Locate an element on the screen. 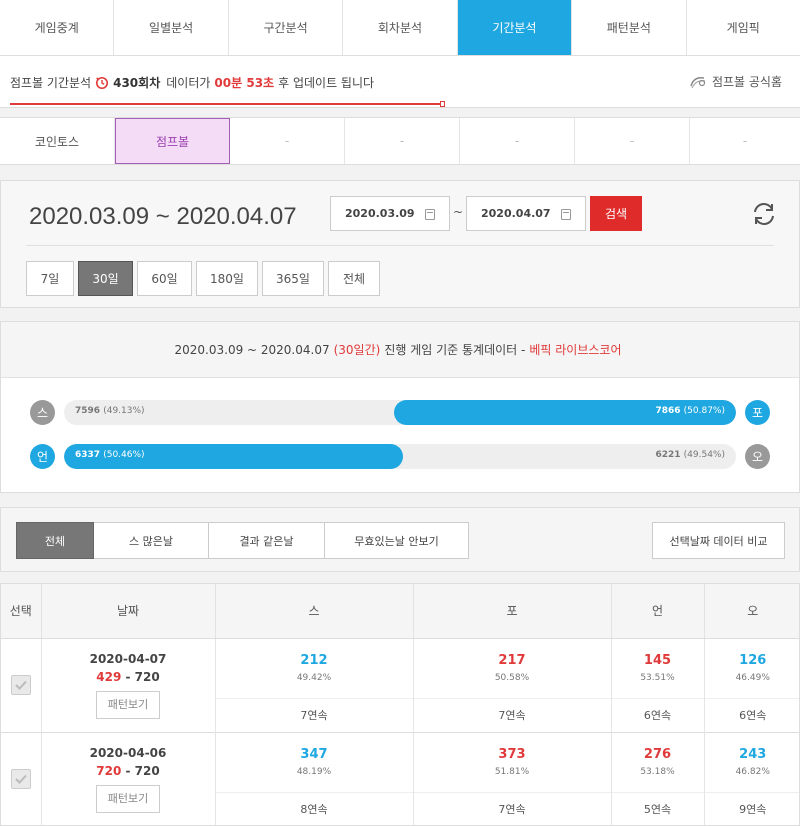 This screenshot has width=800, height=826. p-count-value: 373 is located at coordinates (512, 754).